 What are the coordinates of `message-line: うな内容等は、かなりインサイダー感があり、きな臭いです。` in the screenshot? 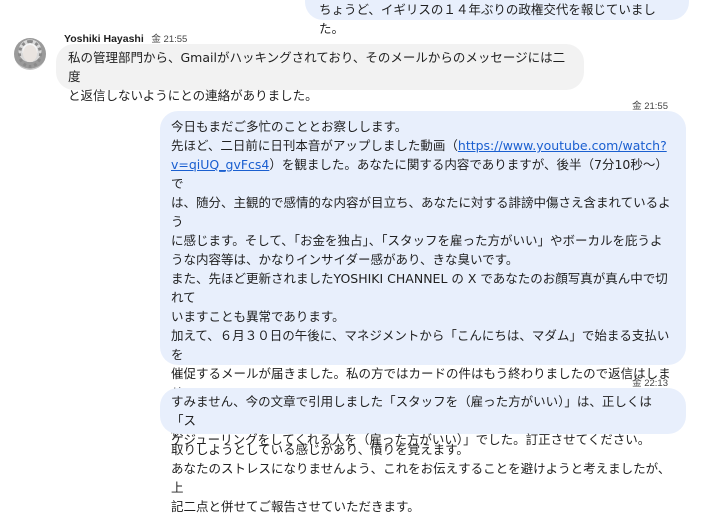 It's located at (345, 259).